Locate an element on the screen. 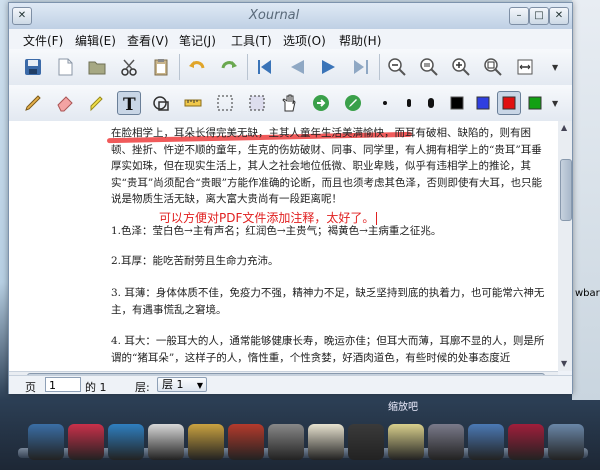 The height and width of the screenshot is (470, 600). color-blue-swatch is located at coordinates (483, 103).